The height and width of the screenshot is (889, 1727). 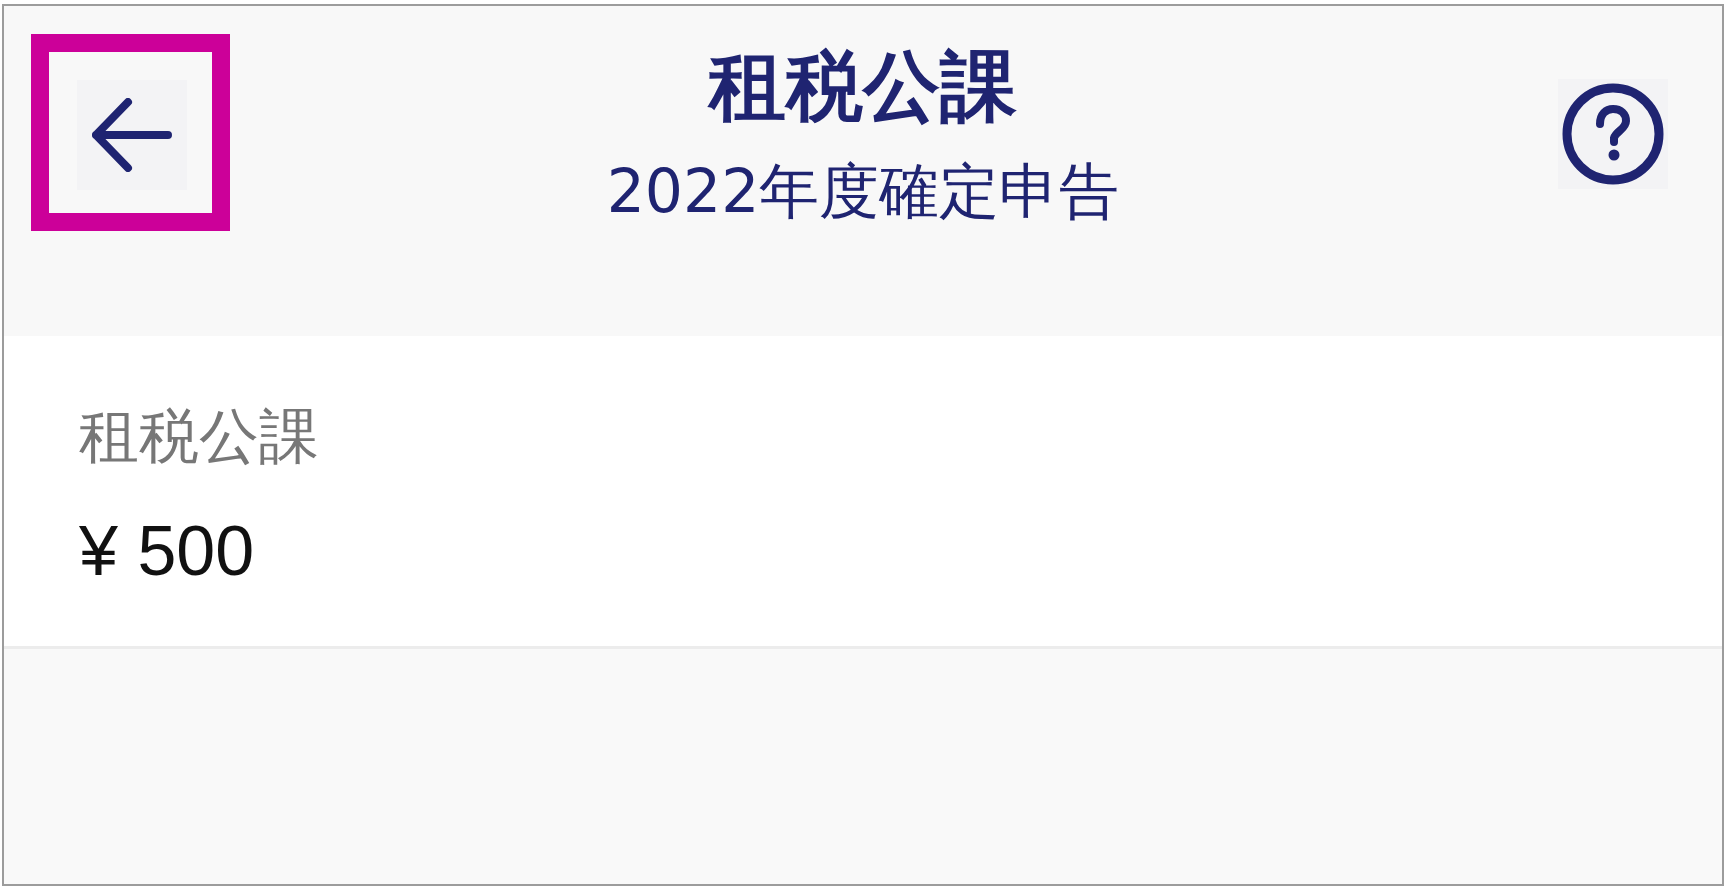 I want to click on help-icon, so click(x=1613, y=134).